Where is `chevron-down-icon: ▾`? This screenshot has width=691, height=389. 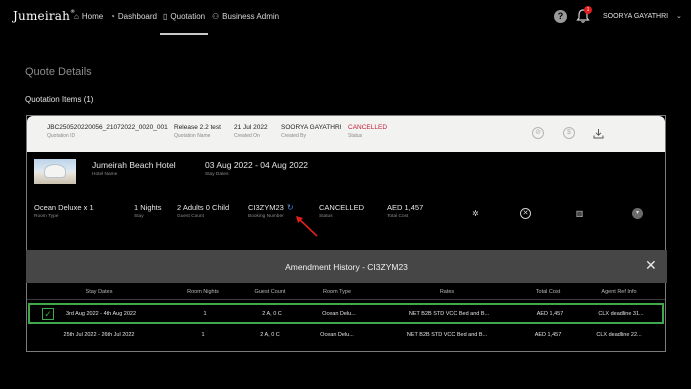
chevron-down-icon: ▾ is located at coordinates (637, 213).